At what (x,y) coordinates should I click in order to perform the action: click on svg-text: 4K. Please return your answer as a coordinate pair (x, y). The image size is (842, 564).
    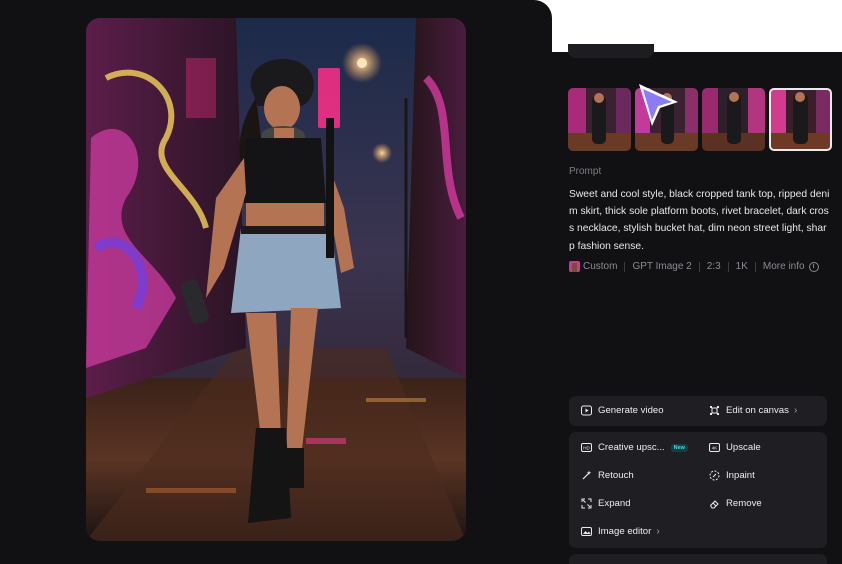
    Looking at the image, I should click on (715, 448).